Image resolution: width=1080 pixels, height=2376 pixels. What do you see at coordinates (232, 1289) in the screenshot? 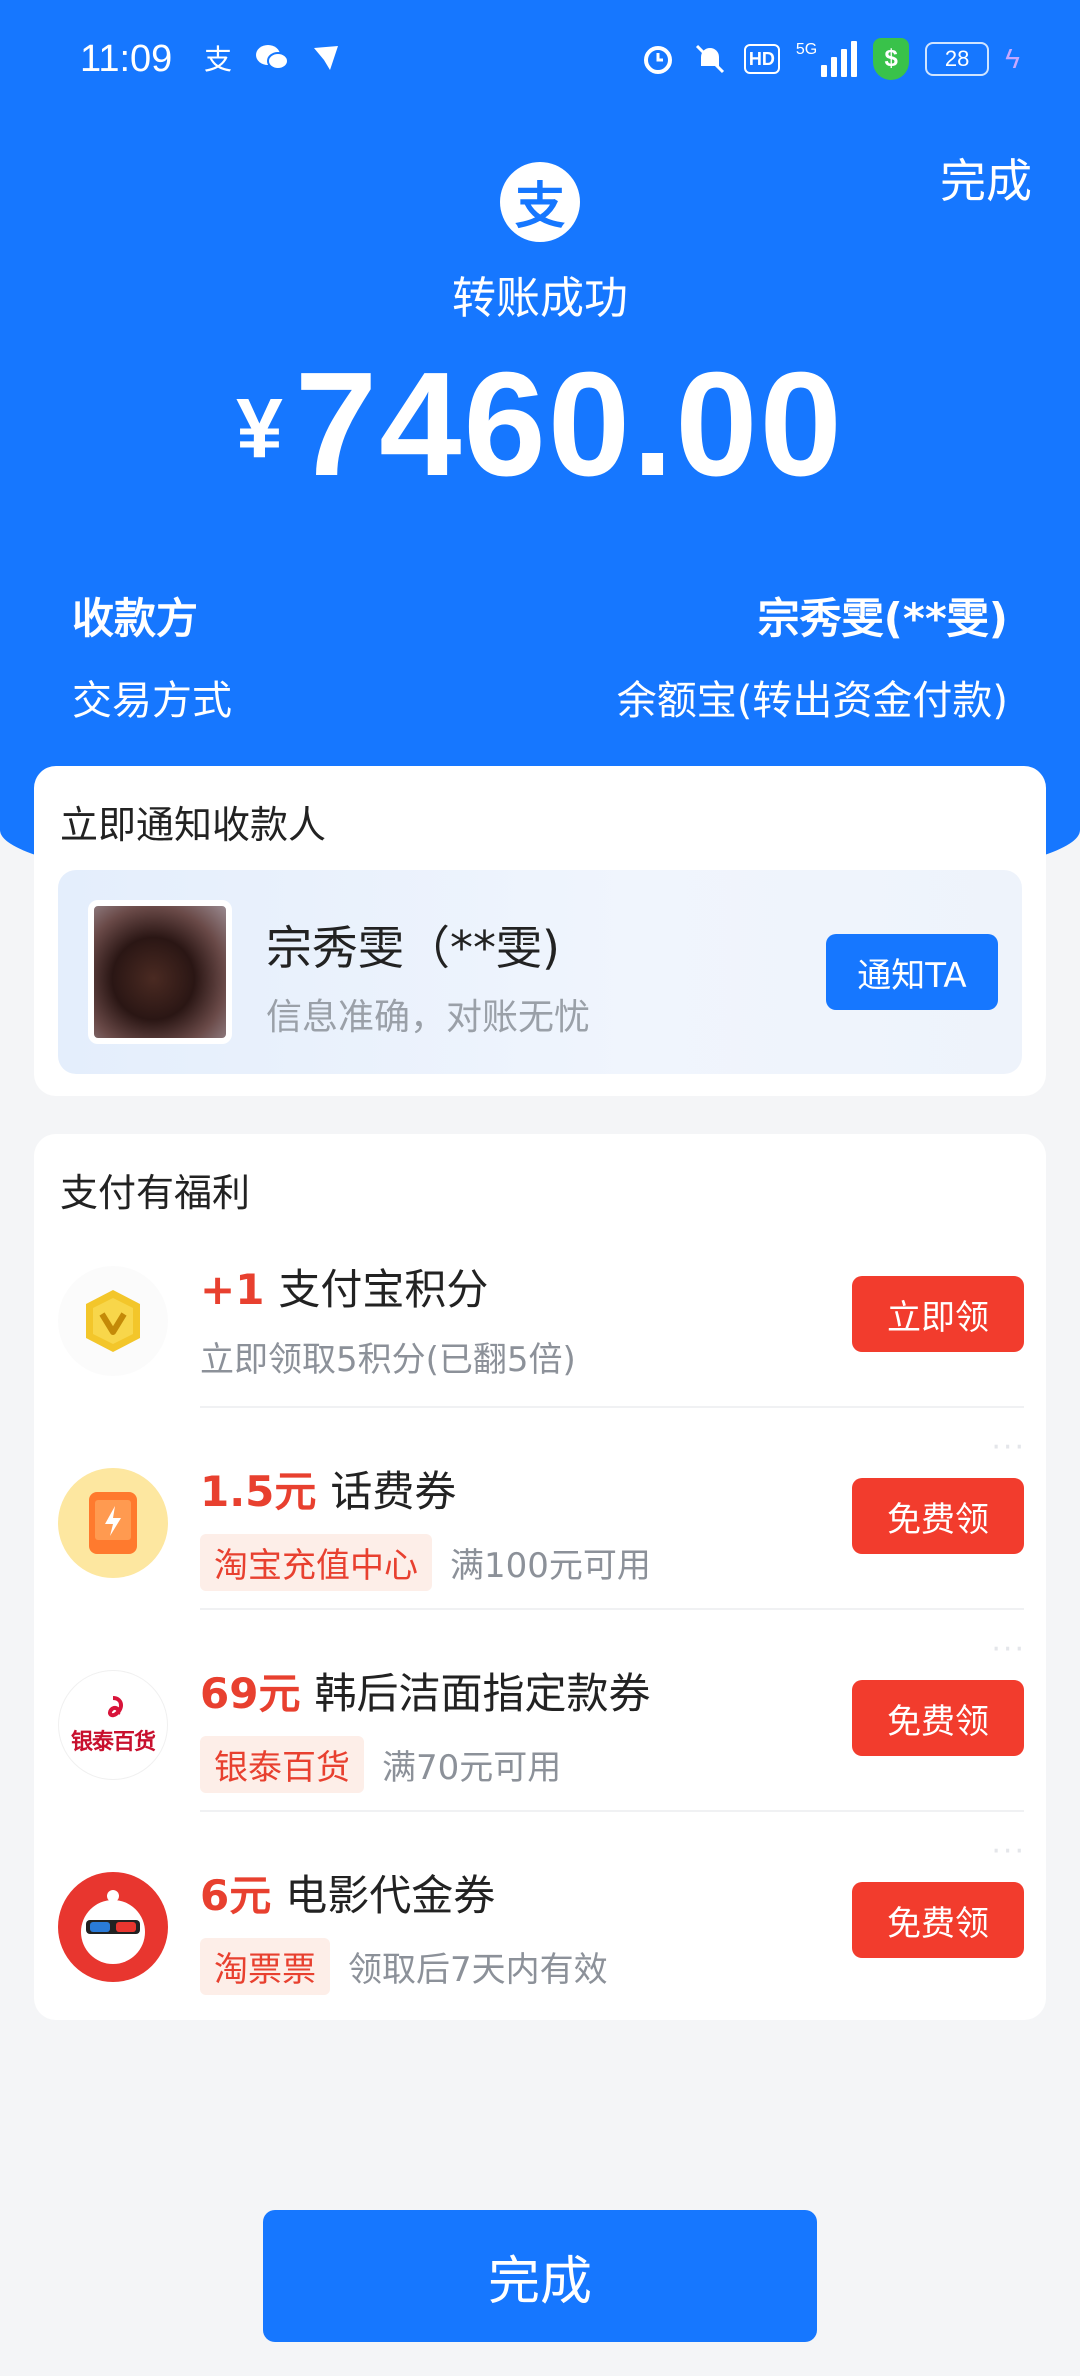
I see `benefit-highlight: +1` at bounding box center [232, 1289].